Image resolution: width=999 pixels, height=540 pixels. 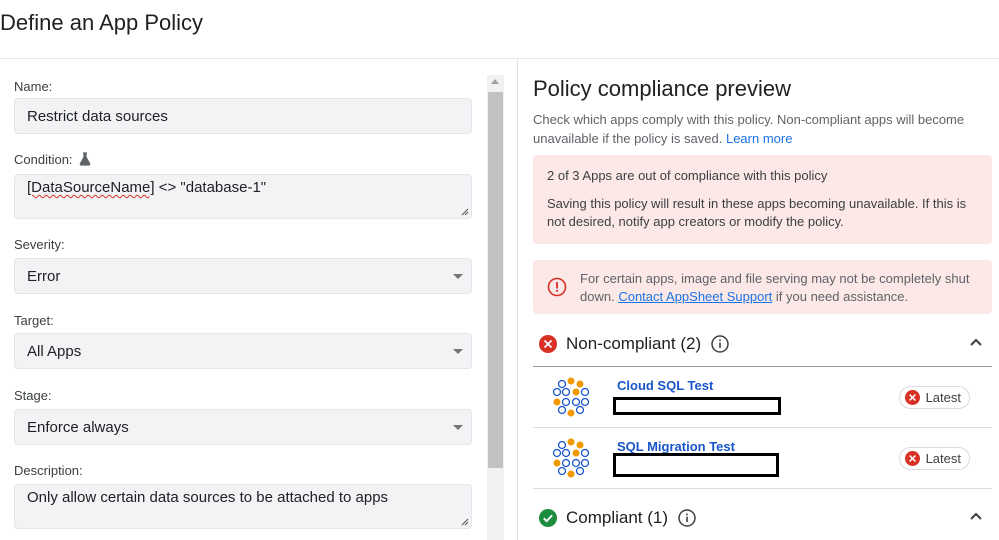 I want to click on check-circle-icon, so click(x=548, y=518).